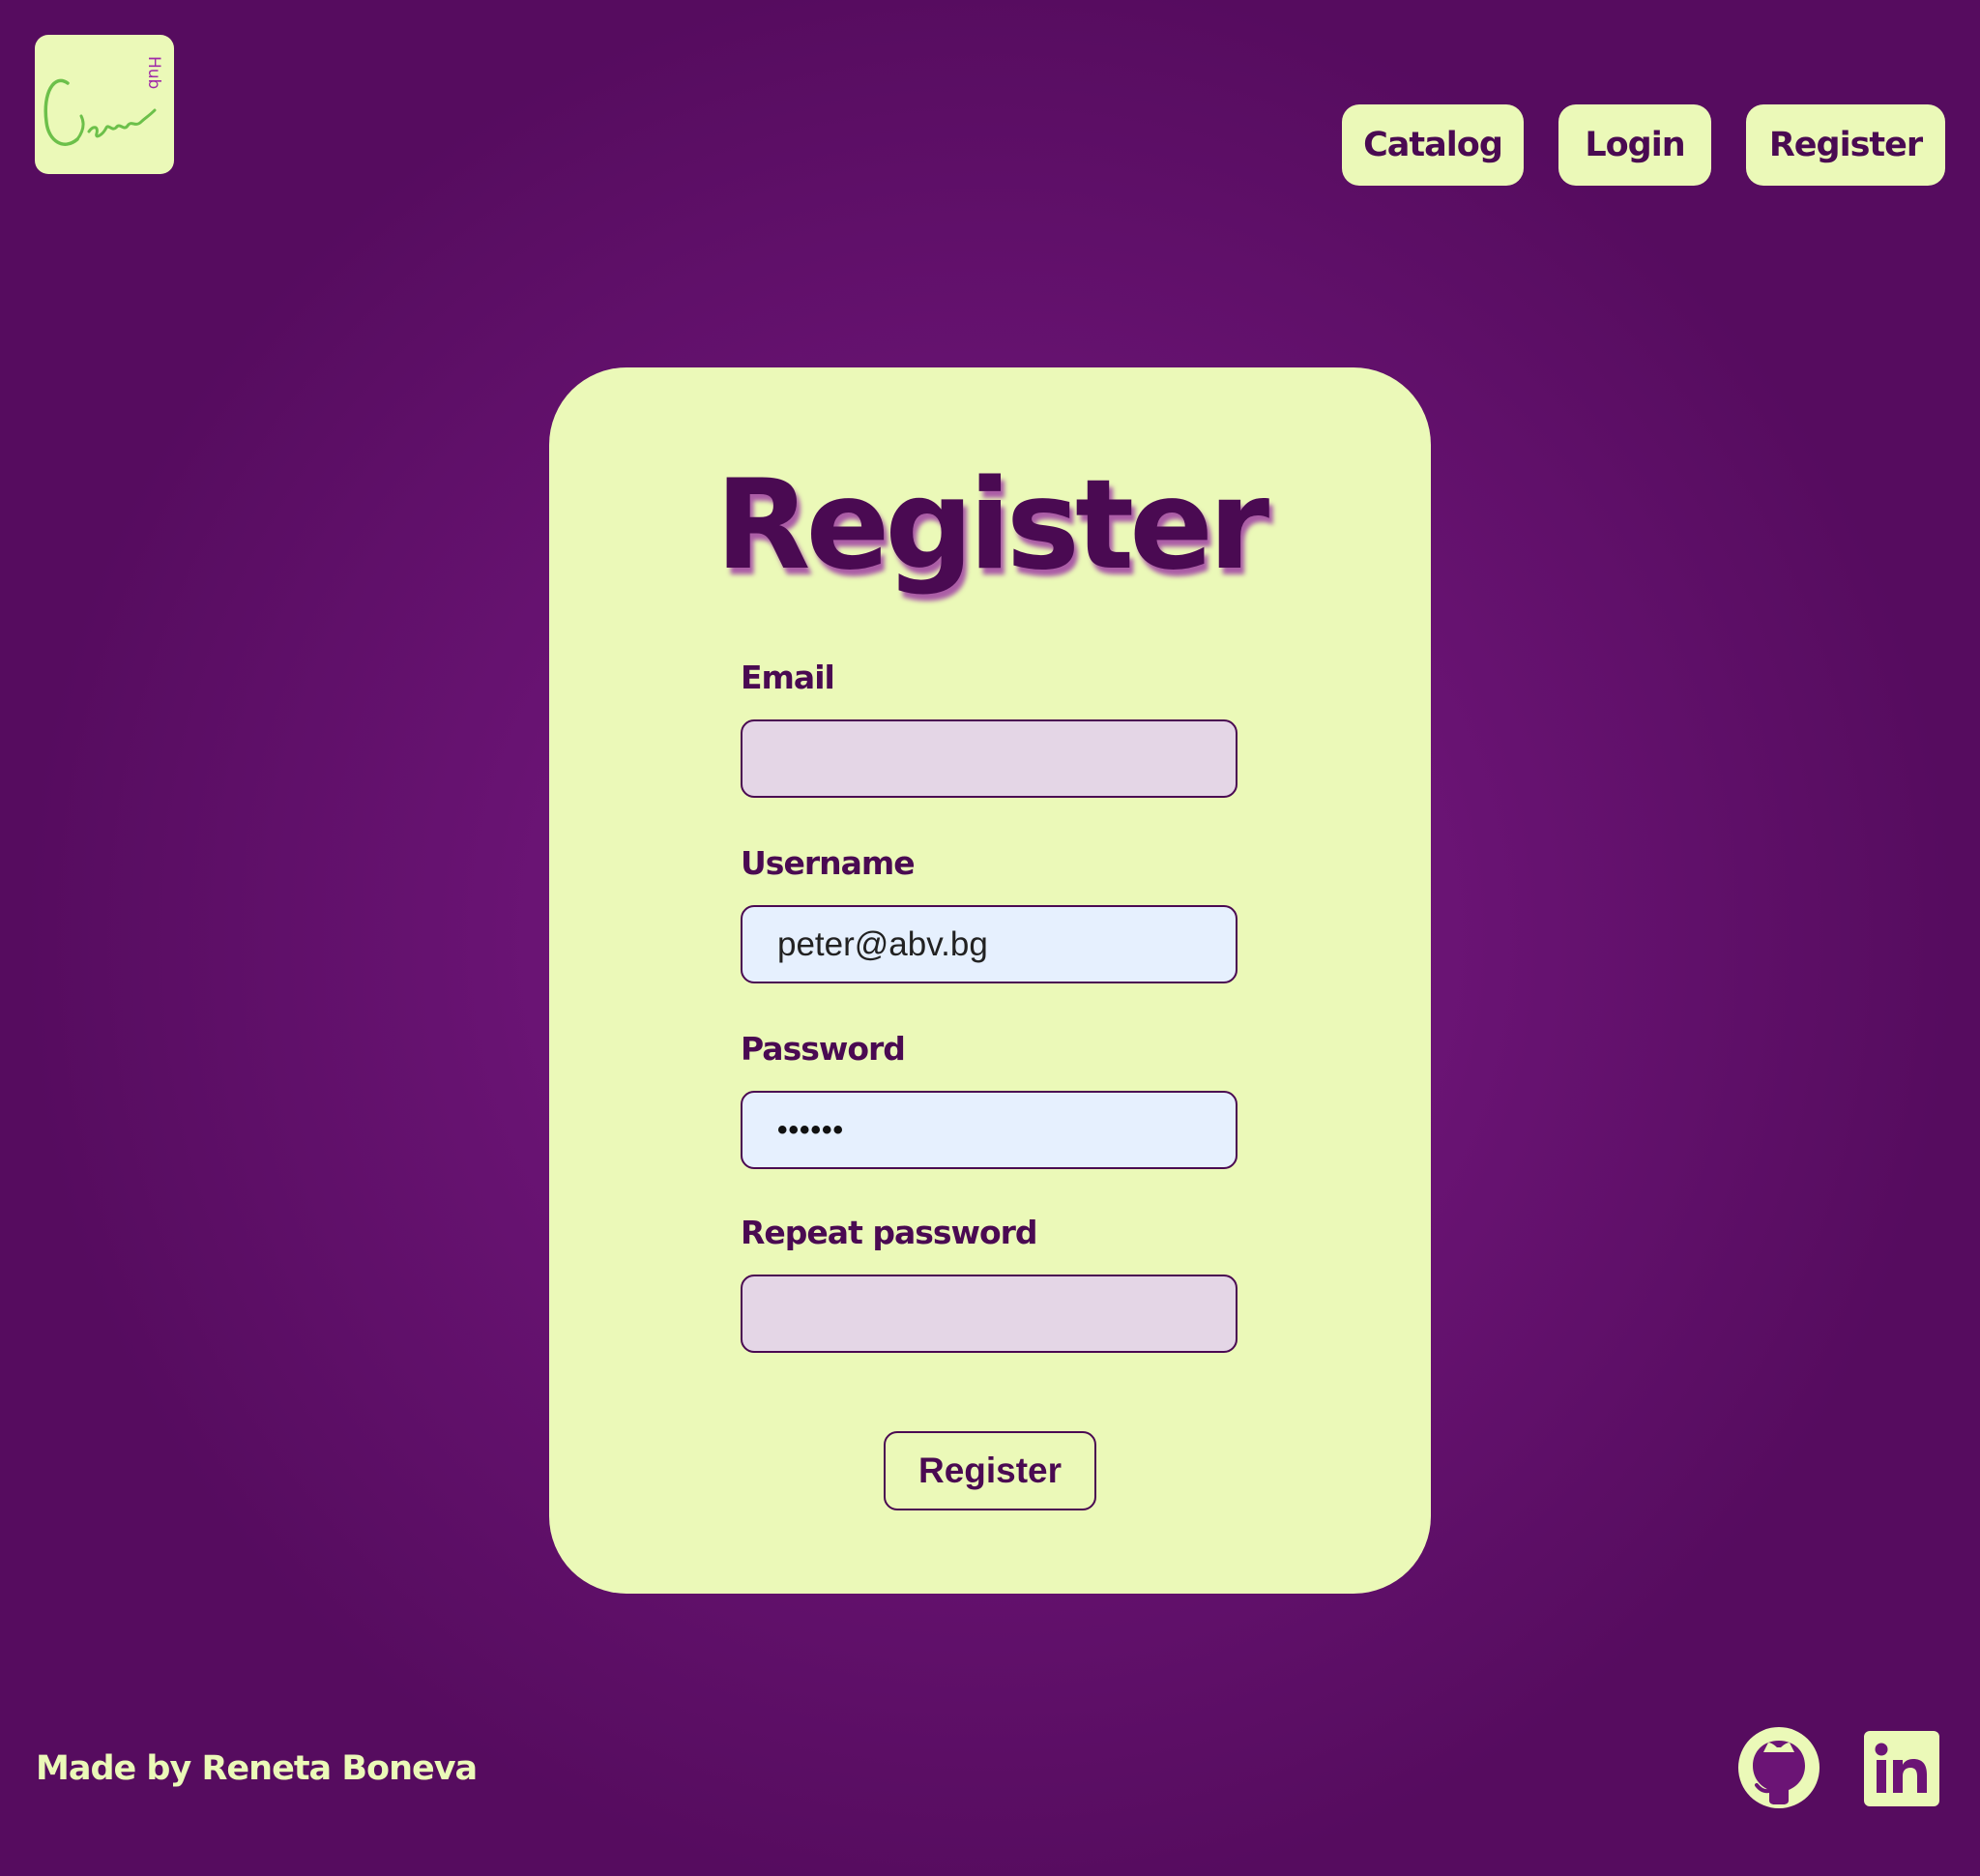 Image resolution: width=1980 pixels, height=1876 pixels. I want to click on username-label: Username, so click(828, 863).